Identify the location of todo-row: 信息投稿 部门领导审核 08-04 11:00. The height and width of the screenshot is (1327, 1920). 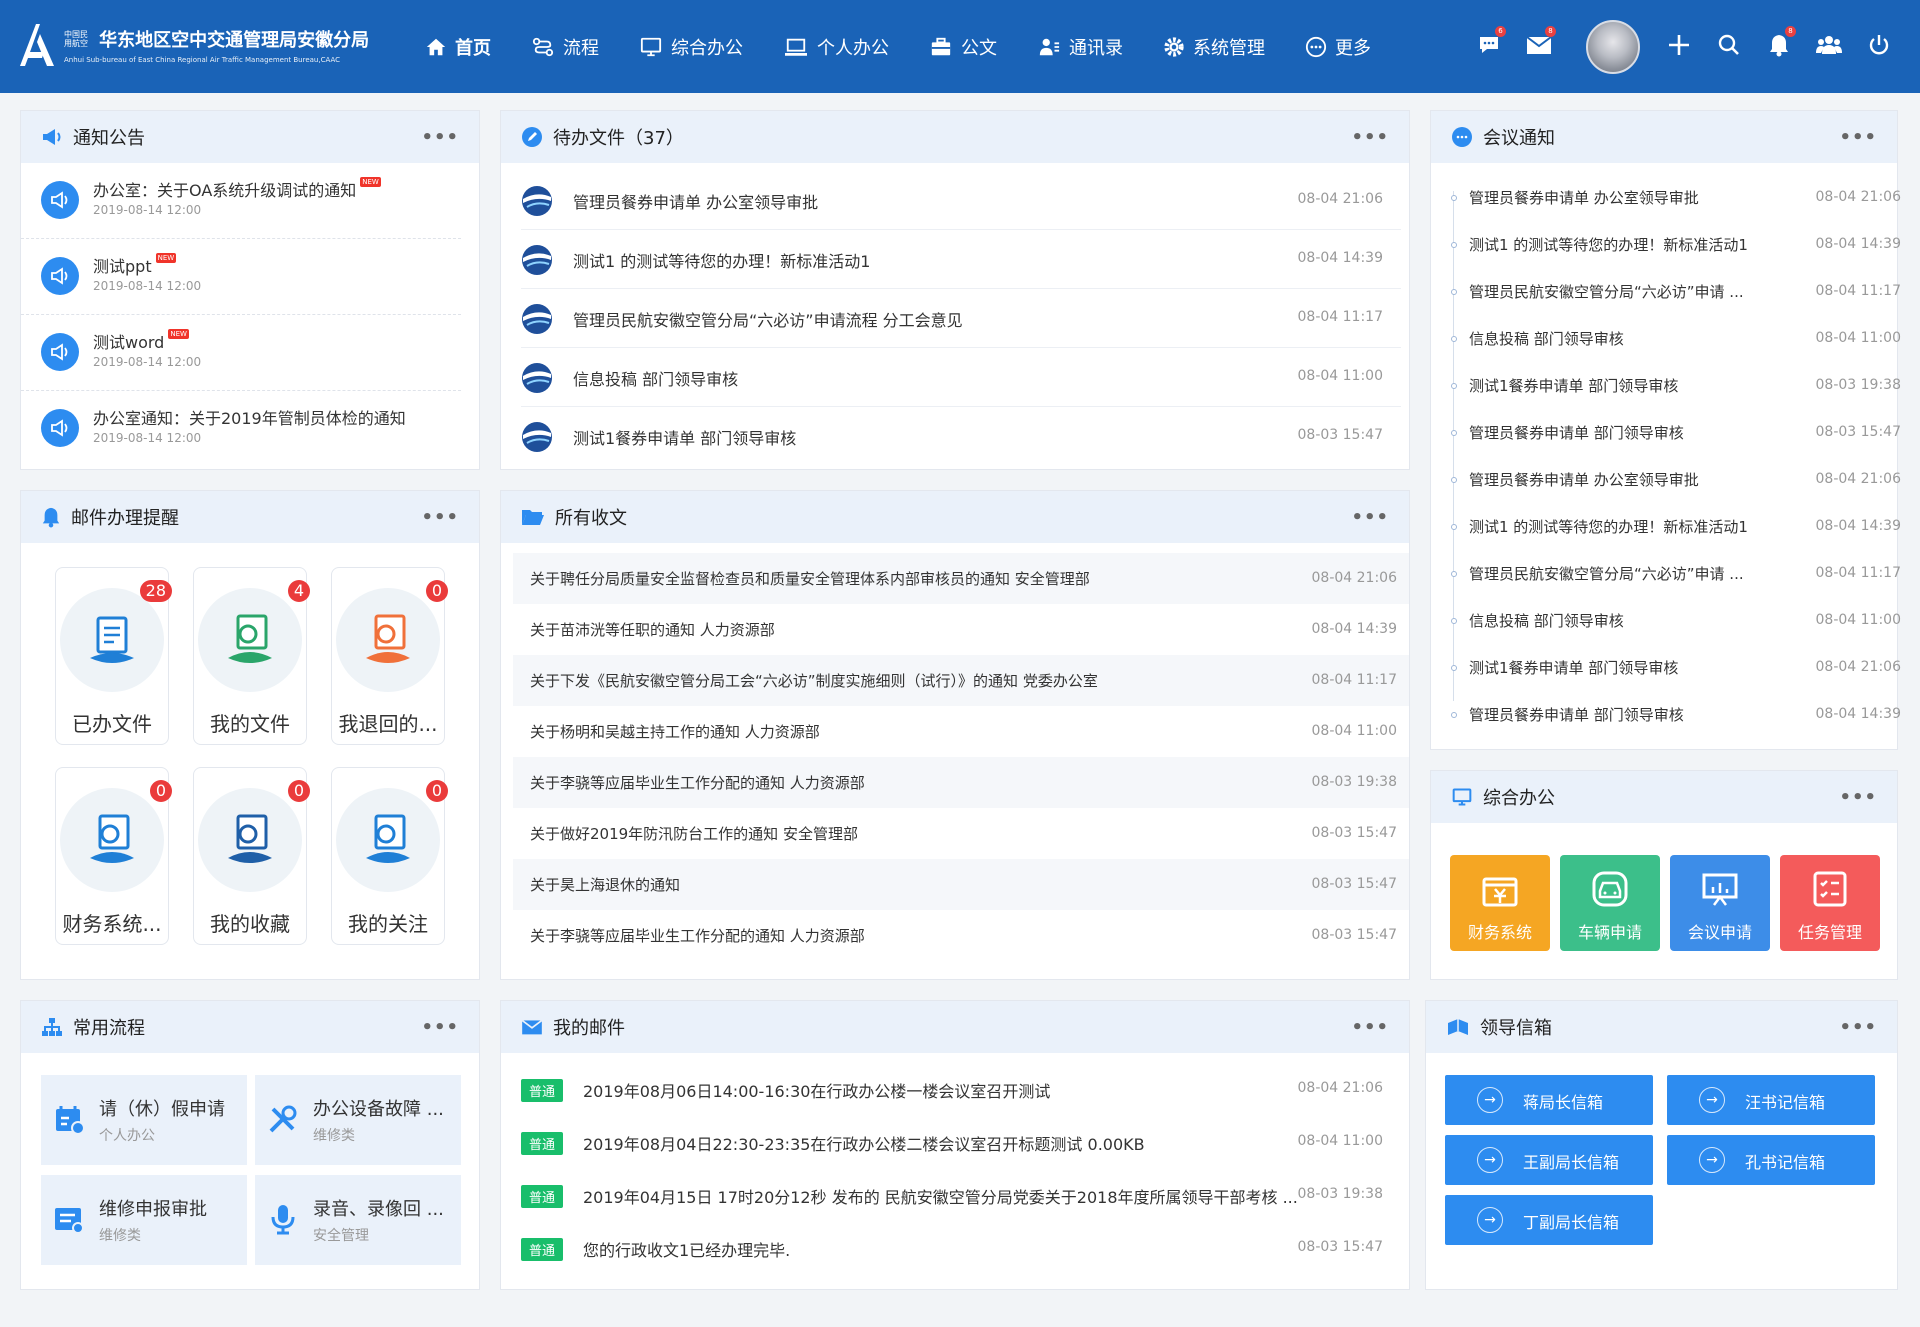
(961, 377).